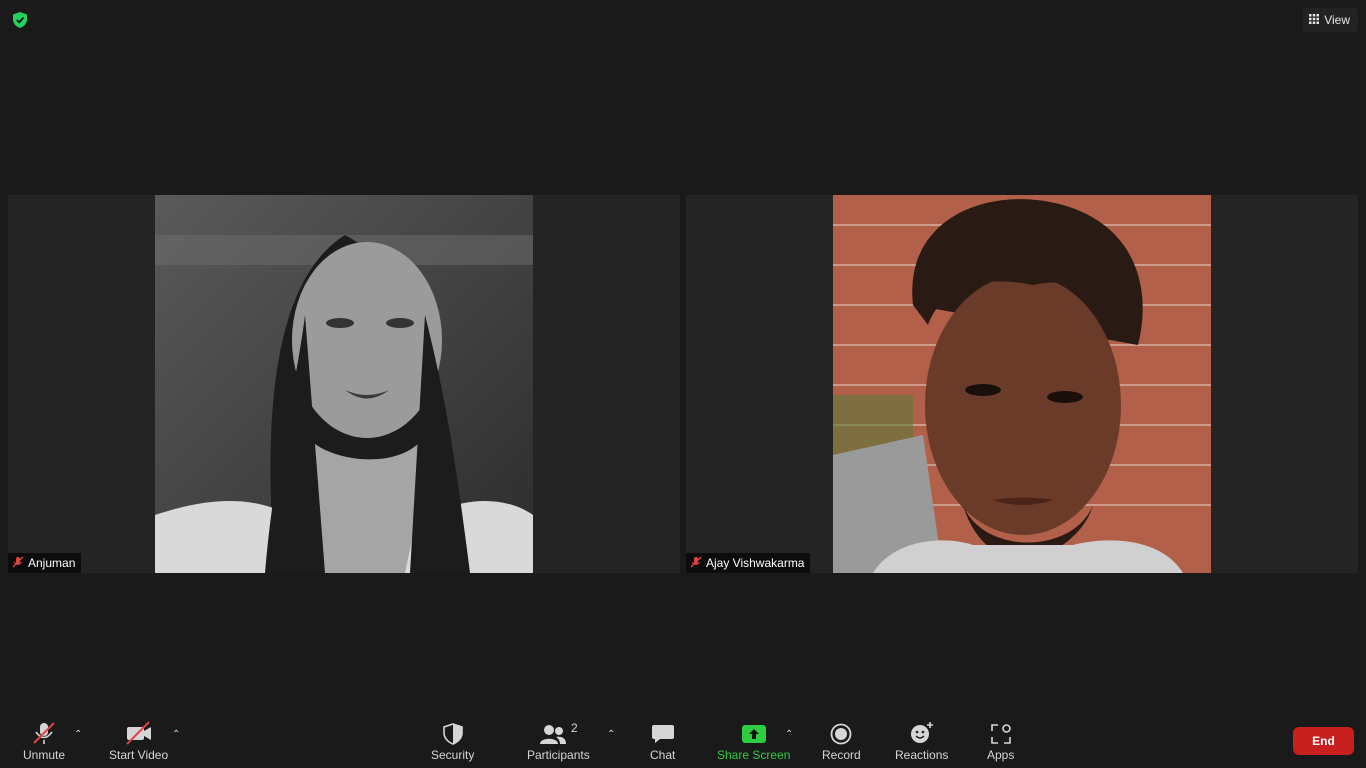 The height and width of the screenshot is (768, 1366). What do you see at coordinates (20, 20) in the screenshot?
I see `encryption-shield-icon` at bounding box center [20, 20].